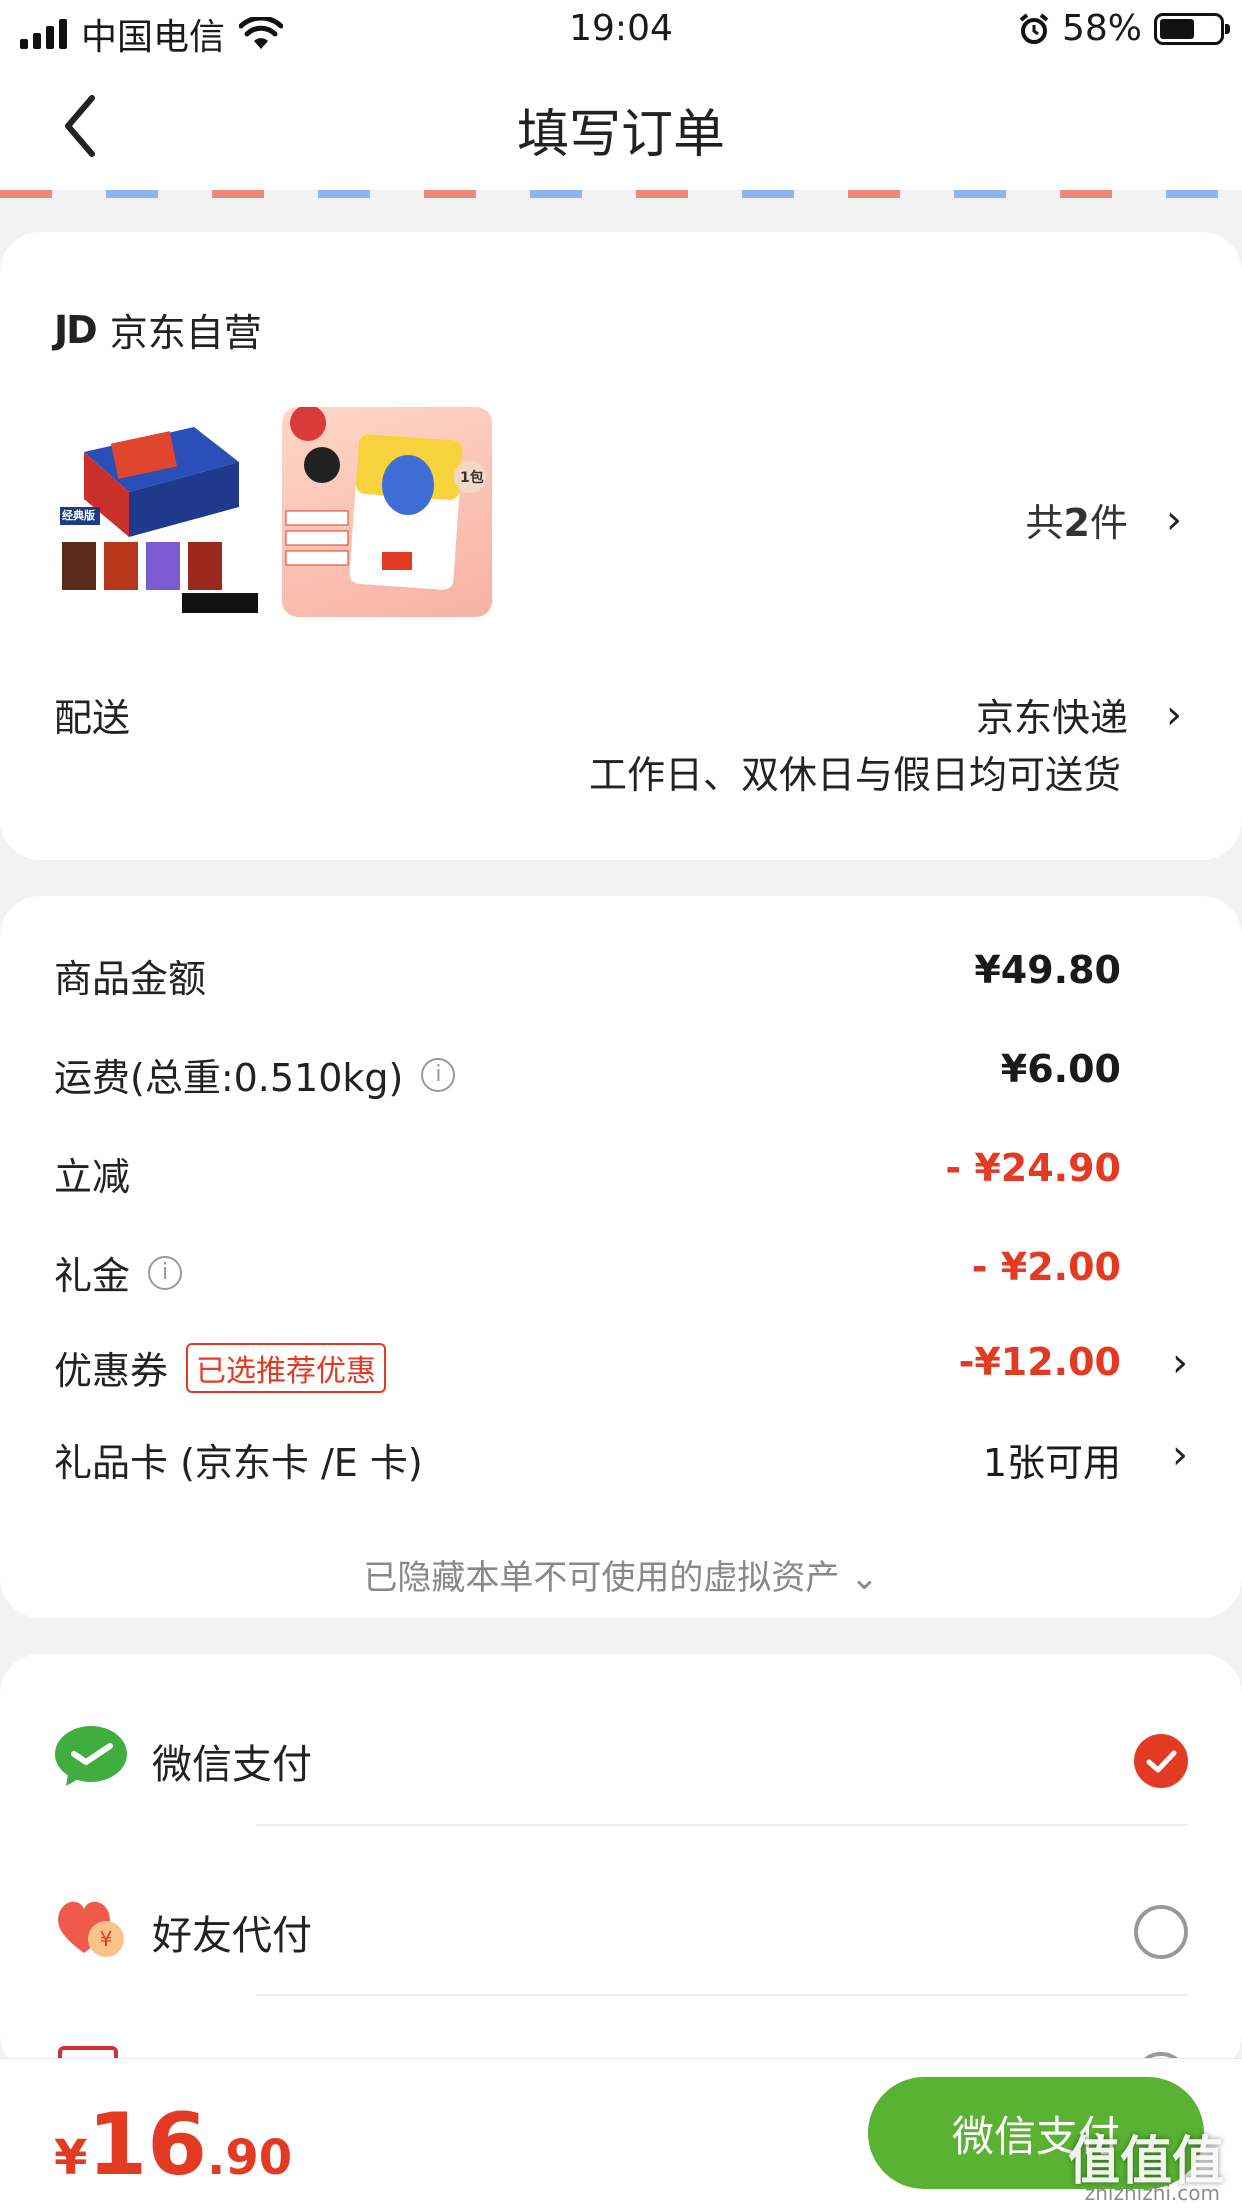 This screenshot has height=2208, width=1242. I want to click on shop-name-label: 京东自营, so click(185, 333).